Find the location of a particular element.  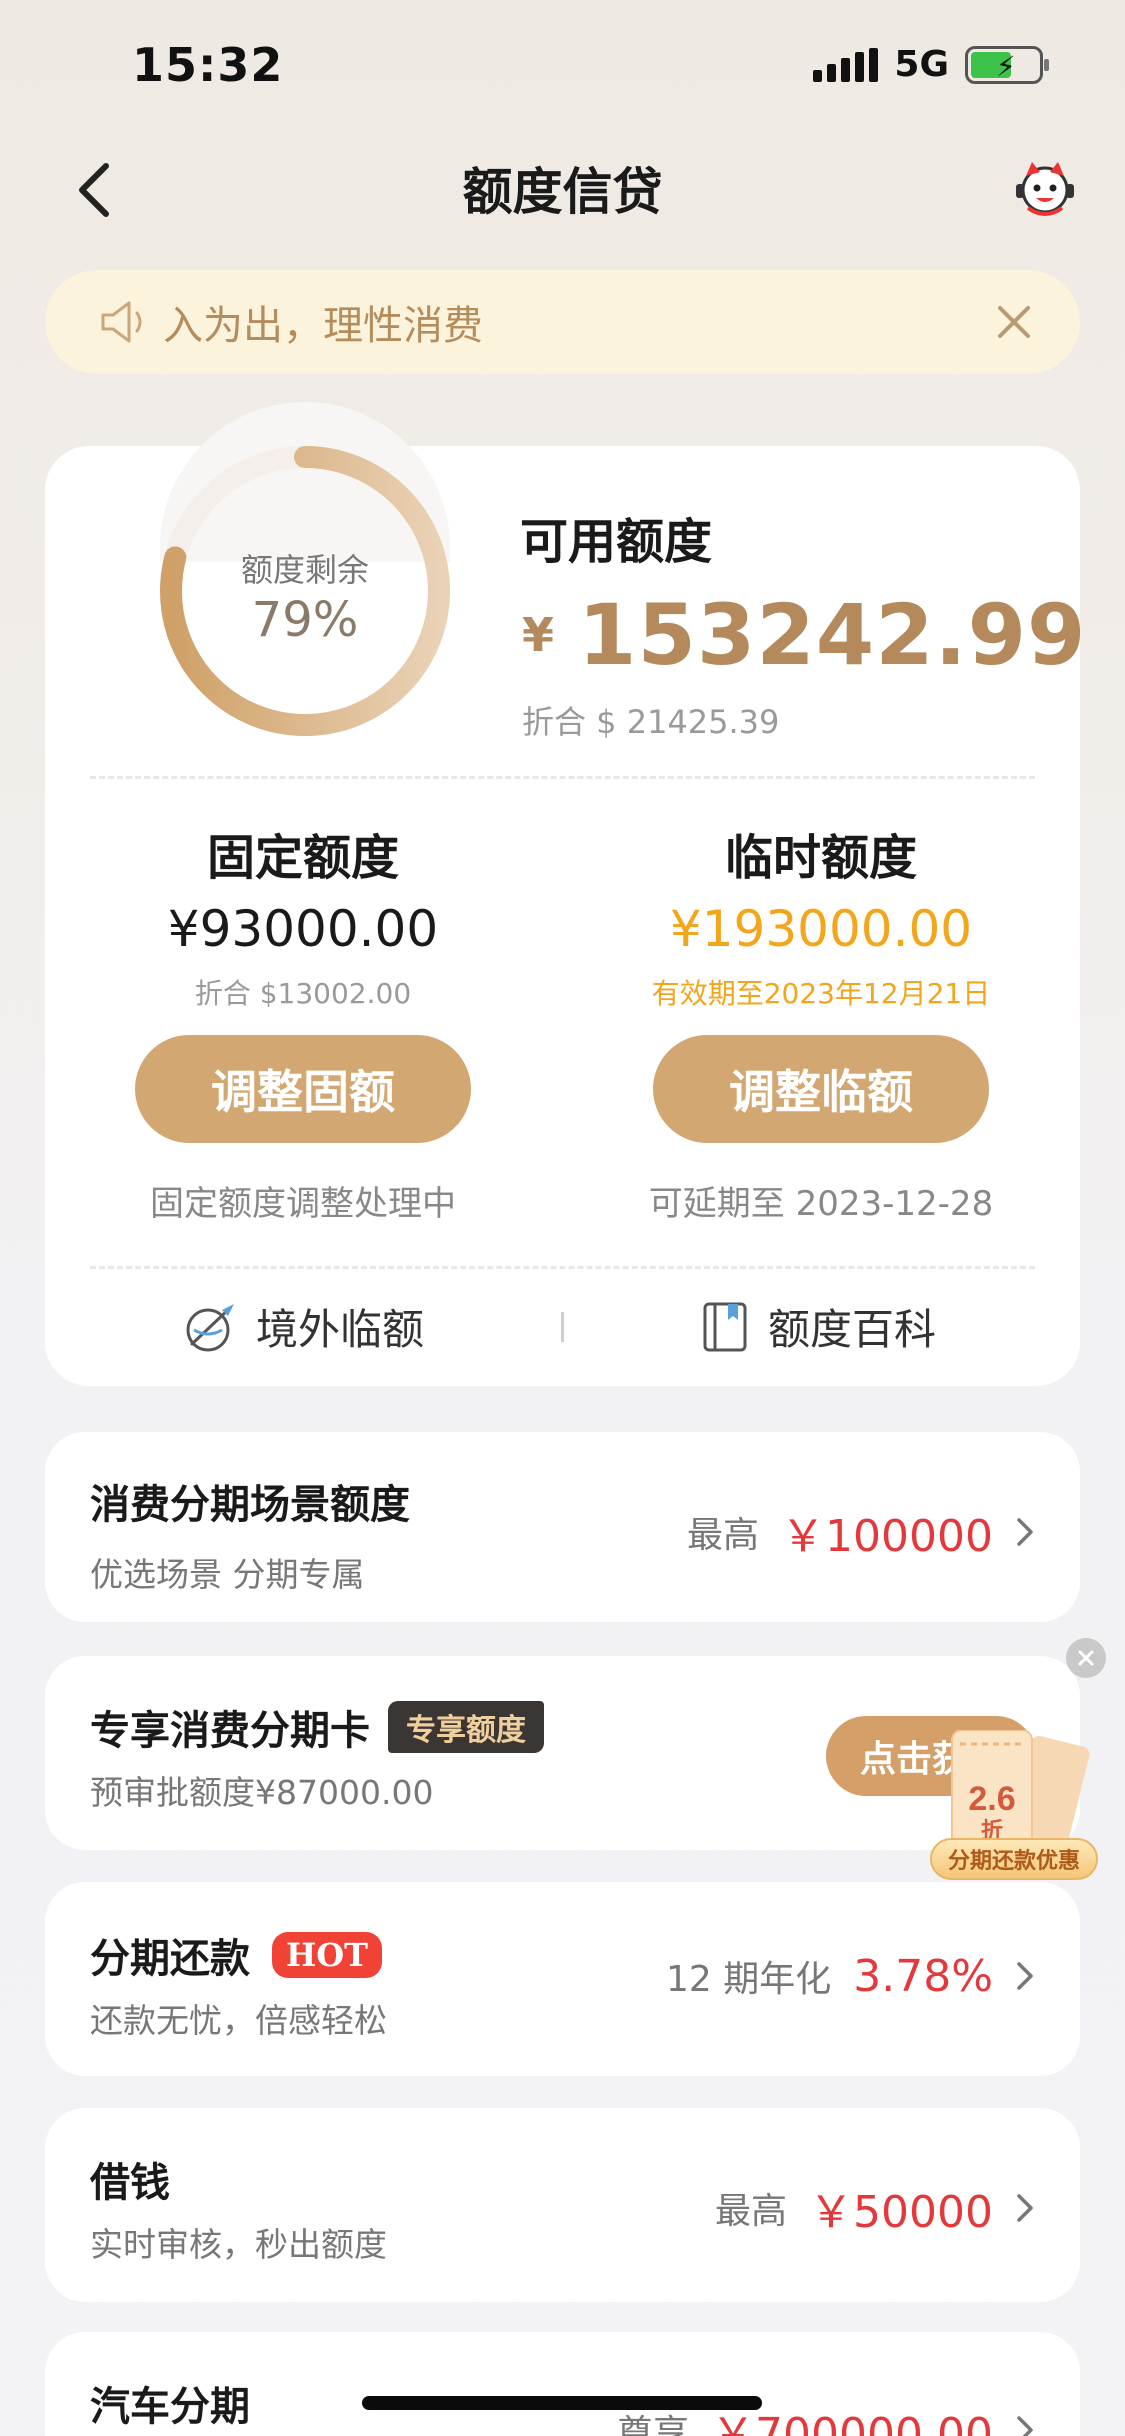

adjust-temporary-limit-button: 调整临额 is located at coordinates (821, 1089).